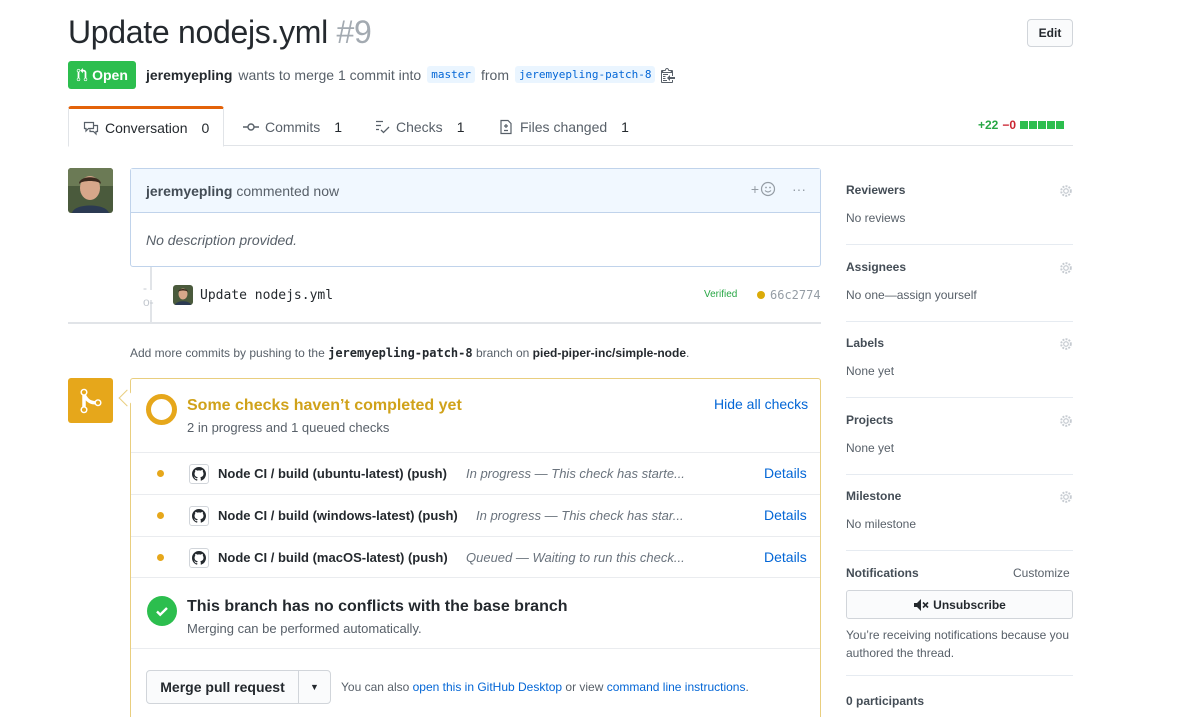  I want to click on tab-label: Commits, so click(293, 126).